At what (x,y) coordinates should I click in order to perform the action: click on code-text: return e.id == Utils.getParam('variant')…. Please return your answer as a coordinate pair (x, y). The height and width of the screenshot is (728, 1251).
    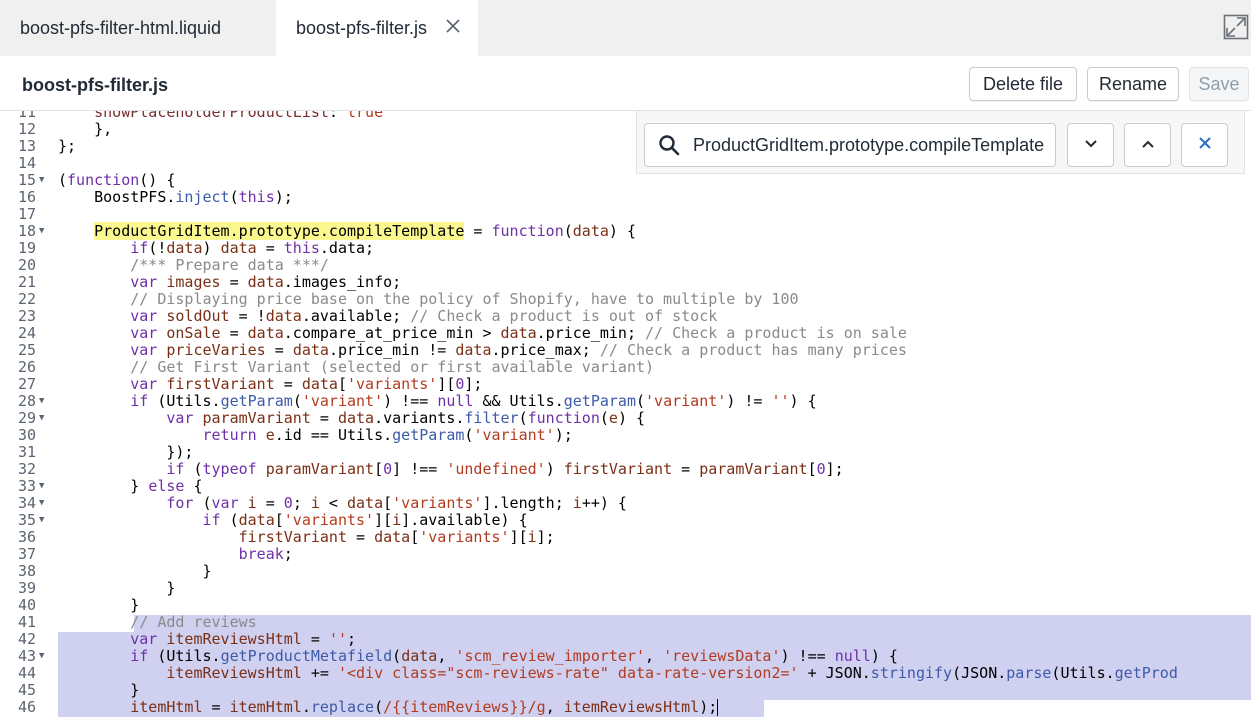
    Looking at the image, I should click on (387, 435).